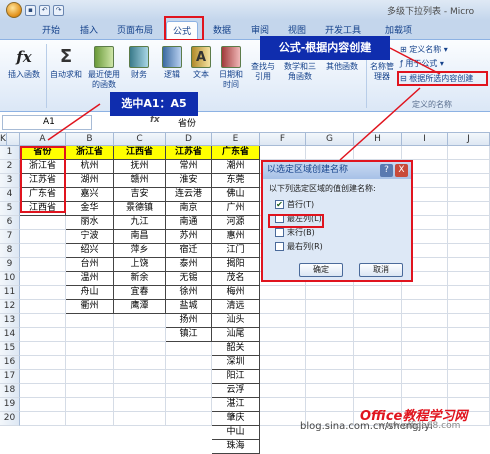 The height and width of the screenshot is (454, 490). Describe the element at coordinates (296, 221) in the screenshot. I see `top-row-highlight` at that location.